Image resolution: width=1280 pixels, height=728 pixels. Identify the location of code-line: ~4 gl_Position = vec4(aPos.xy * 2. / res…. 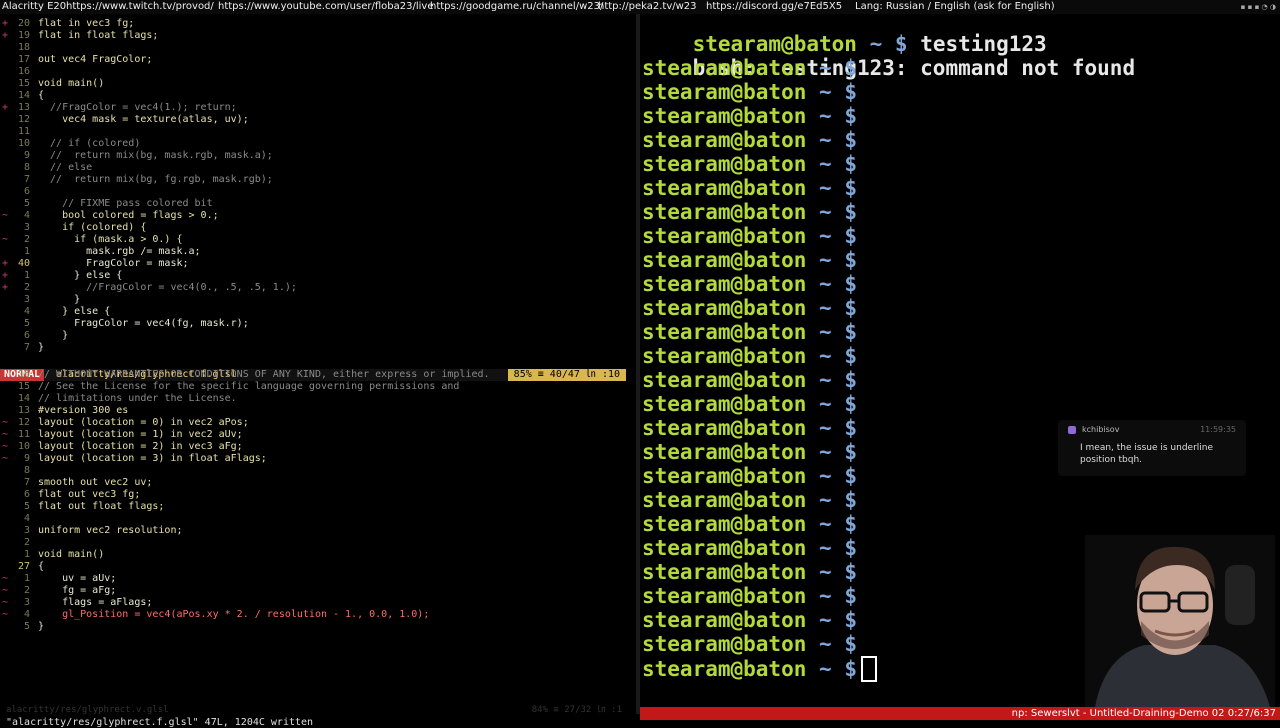
(318, 615).